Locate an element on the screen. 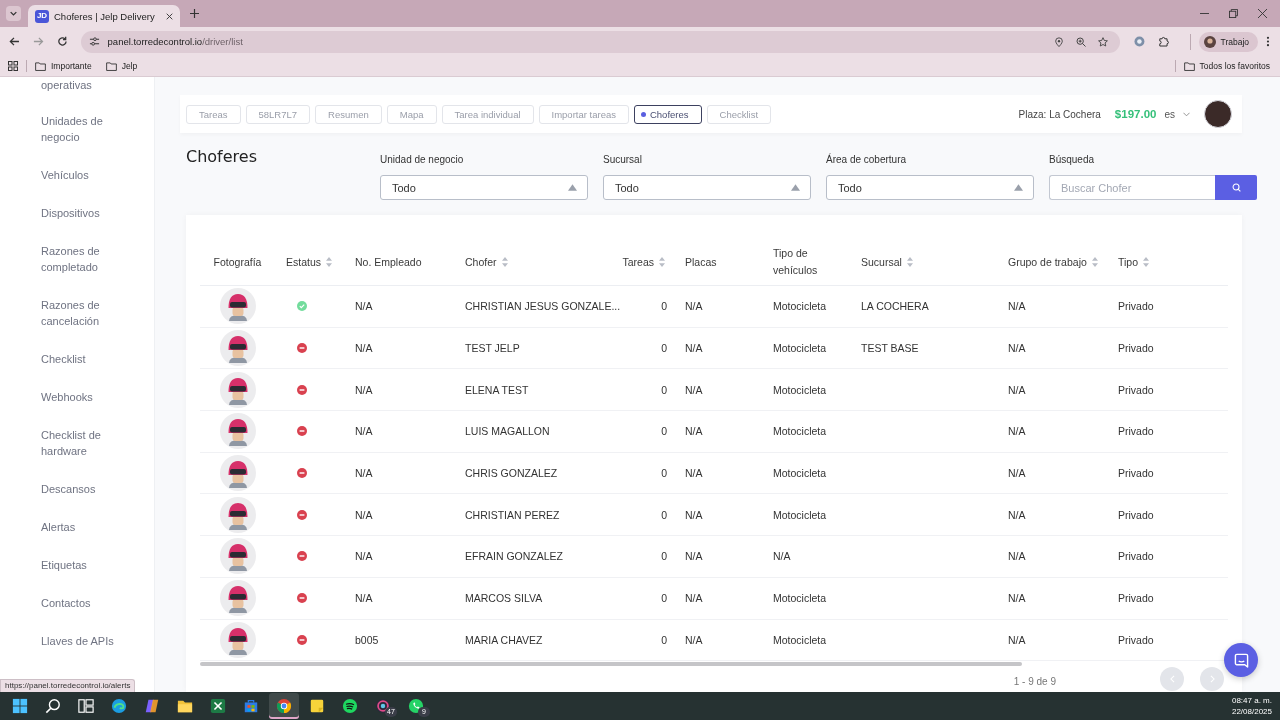 The width and height of the screenshot is (1280, 720). reload-icon is located at coordinates (62, 41).